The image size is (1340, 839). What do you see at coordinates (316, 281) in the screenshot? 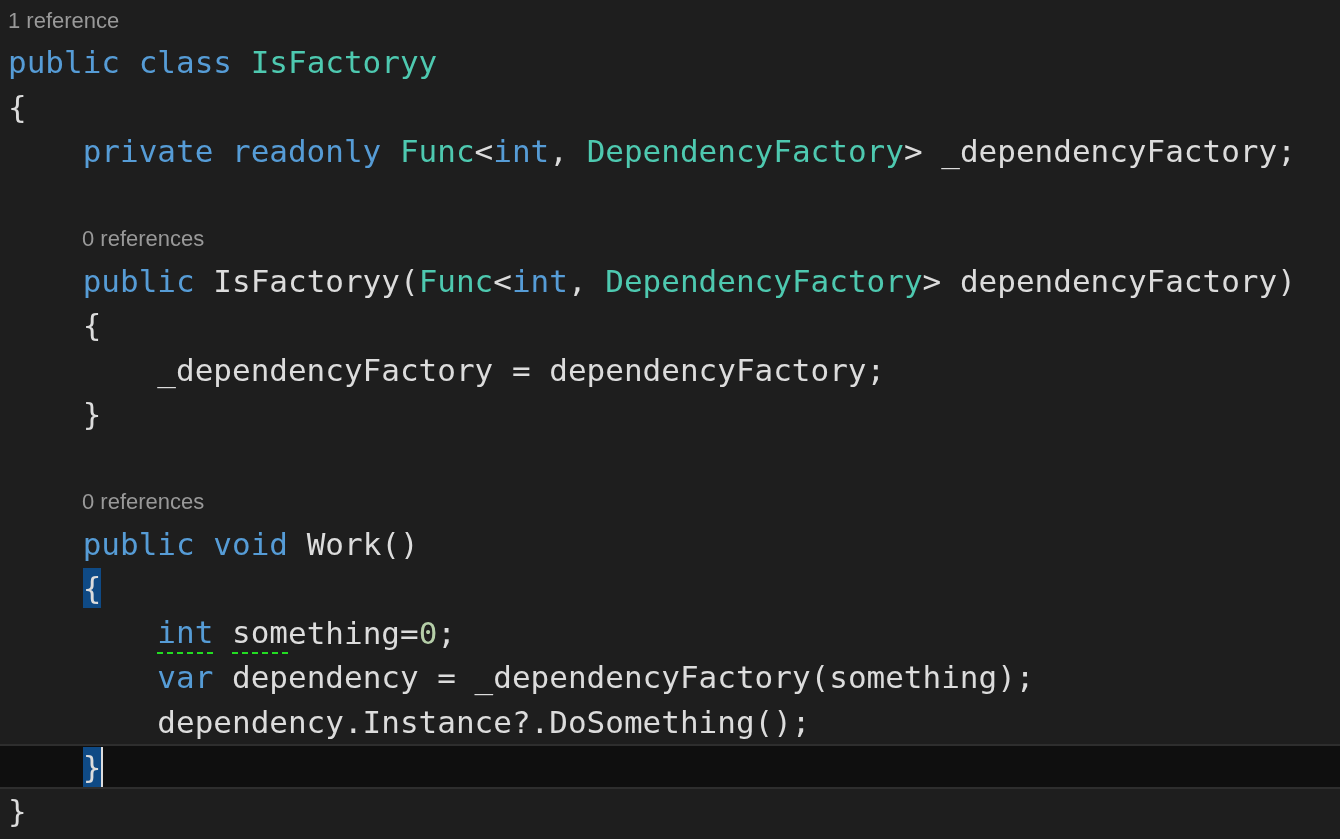
I see `code-text: IsFactoryy(` at bounding box center [316, 281].